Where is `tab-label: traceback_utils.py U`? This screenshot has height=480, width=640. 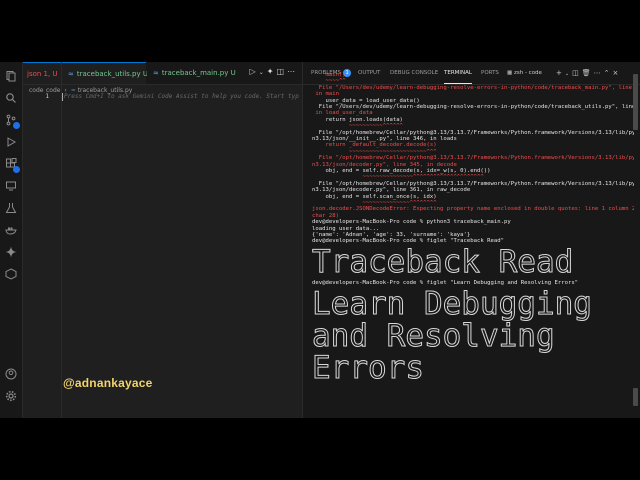 tab-label: traceback_utils.py U is located at coordinates (112, 74).